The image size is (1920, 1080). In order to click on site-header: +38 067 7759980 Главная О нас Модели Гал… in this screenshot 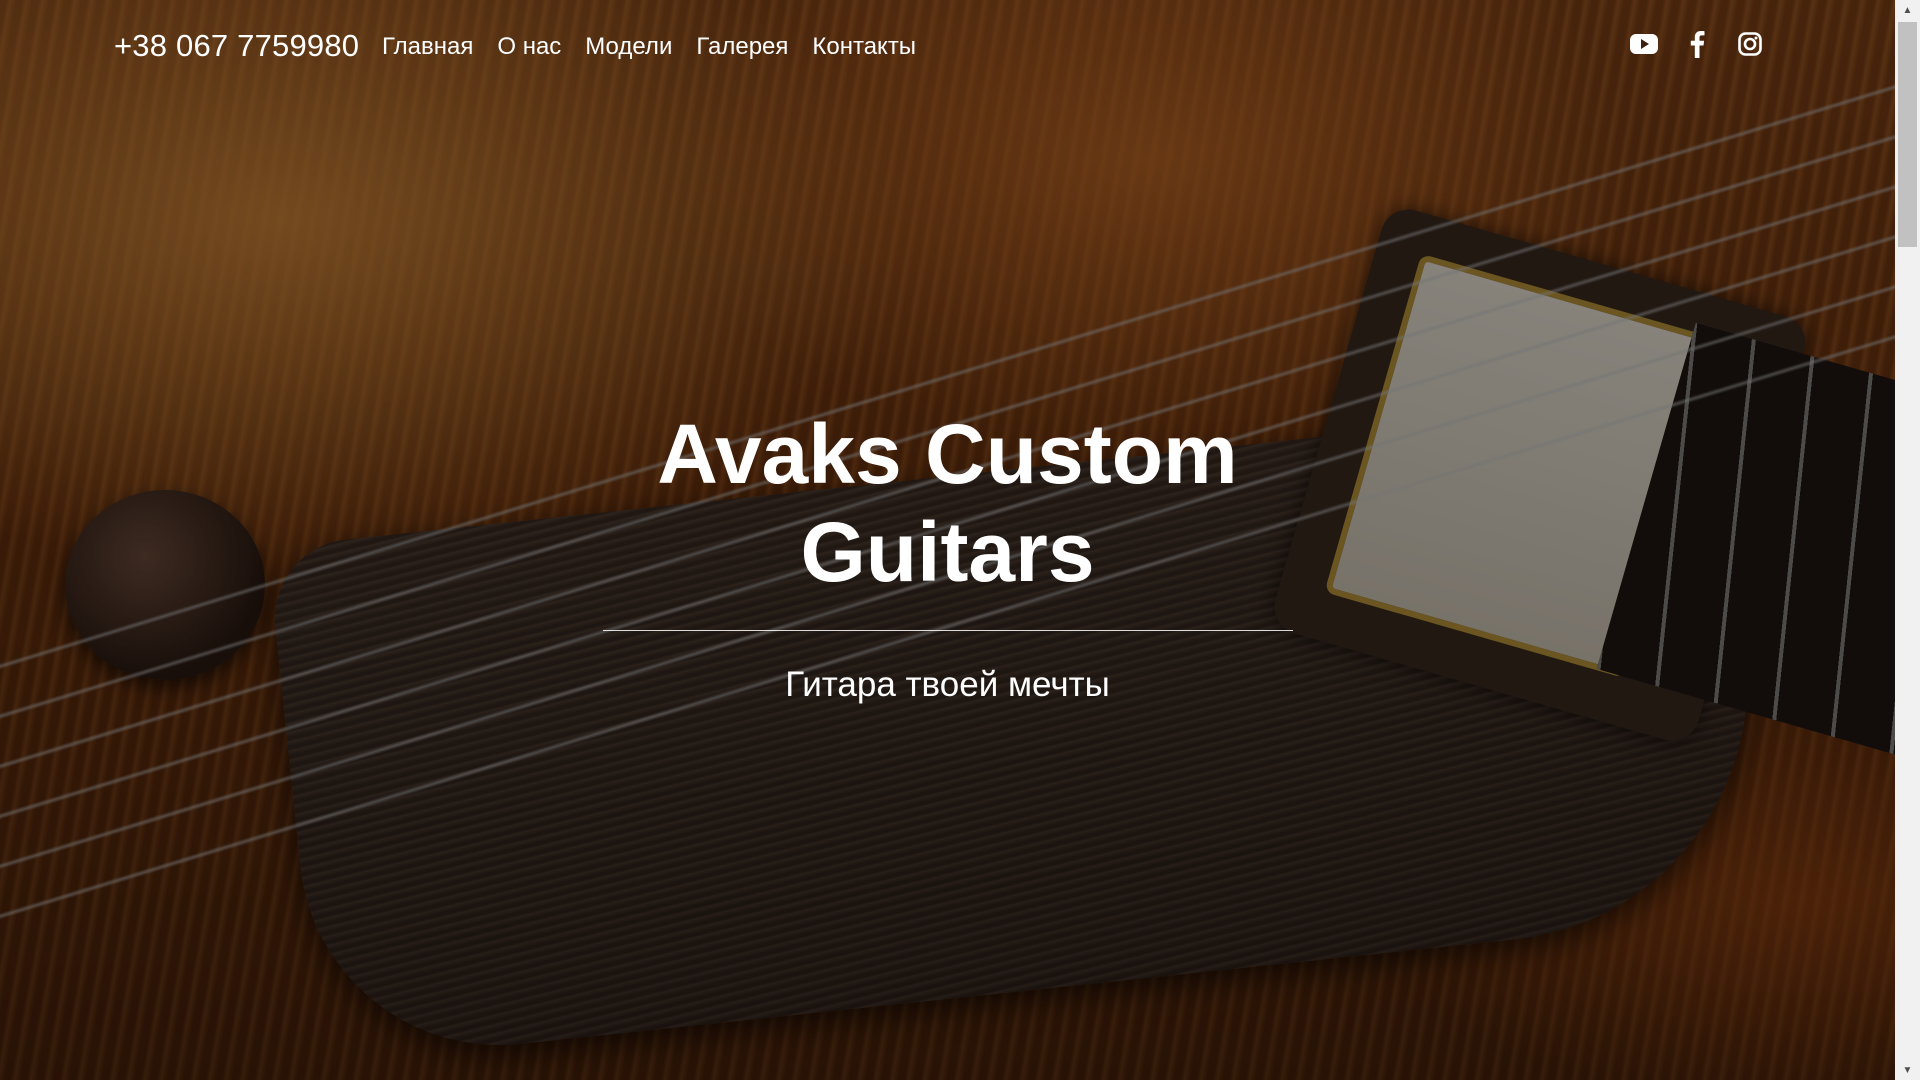, I will do `click(947, 47)`.